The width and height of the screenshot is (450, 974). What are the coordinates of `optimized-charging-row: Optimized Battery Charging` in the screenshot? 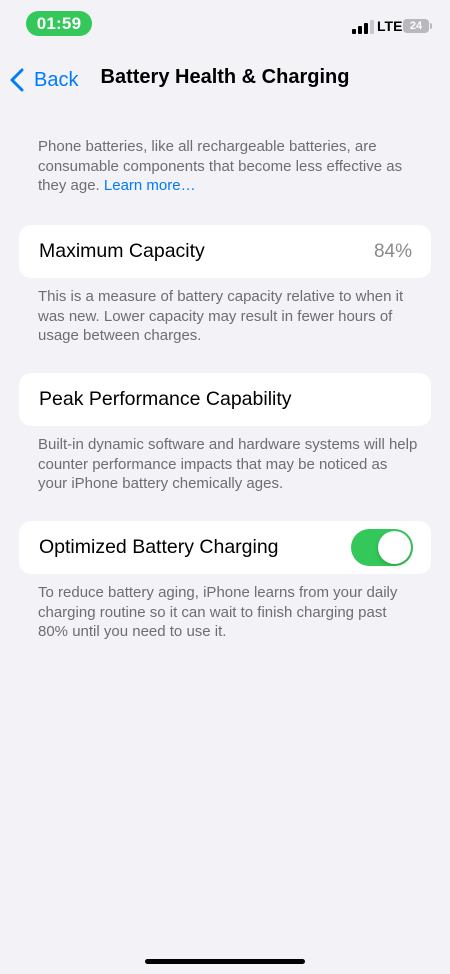 It's located at (225, 547).